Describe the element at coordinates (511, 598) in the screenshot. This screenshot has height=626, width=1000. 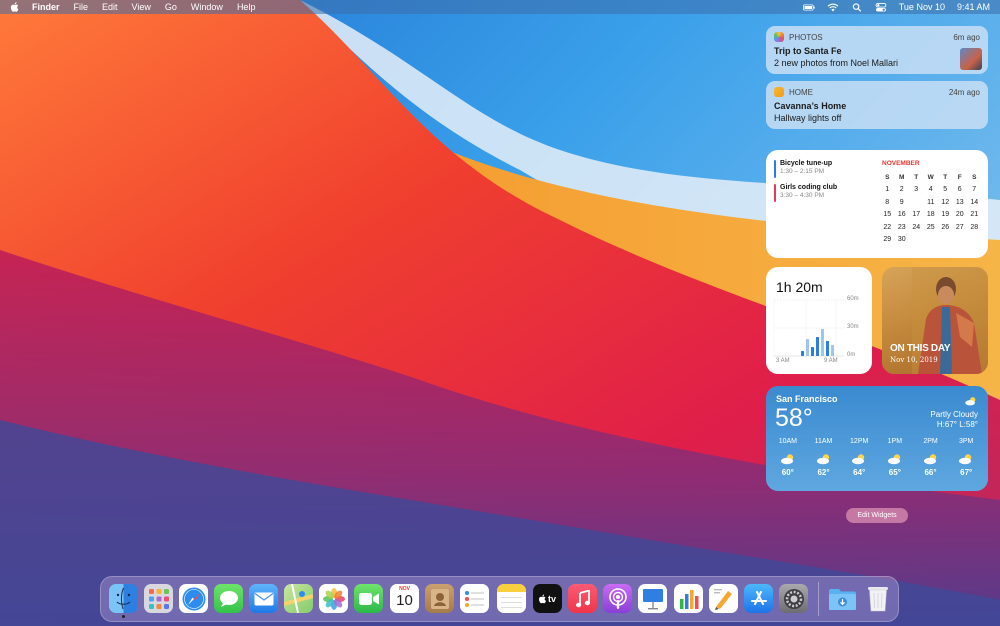
I see `notes-icon` at that location.